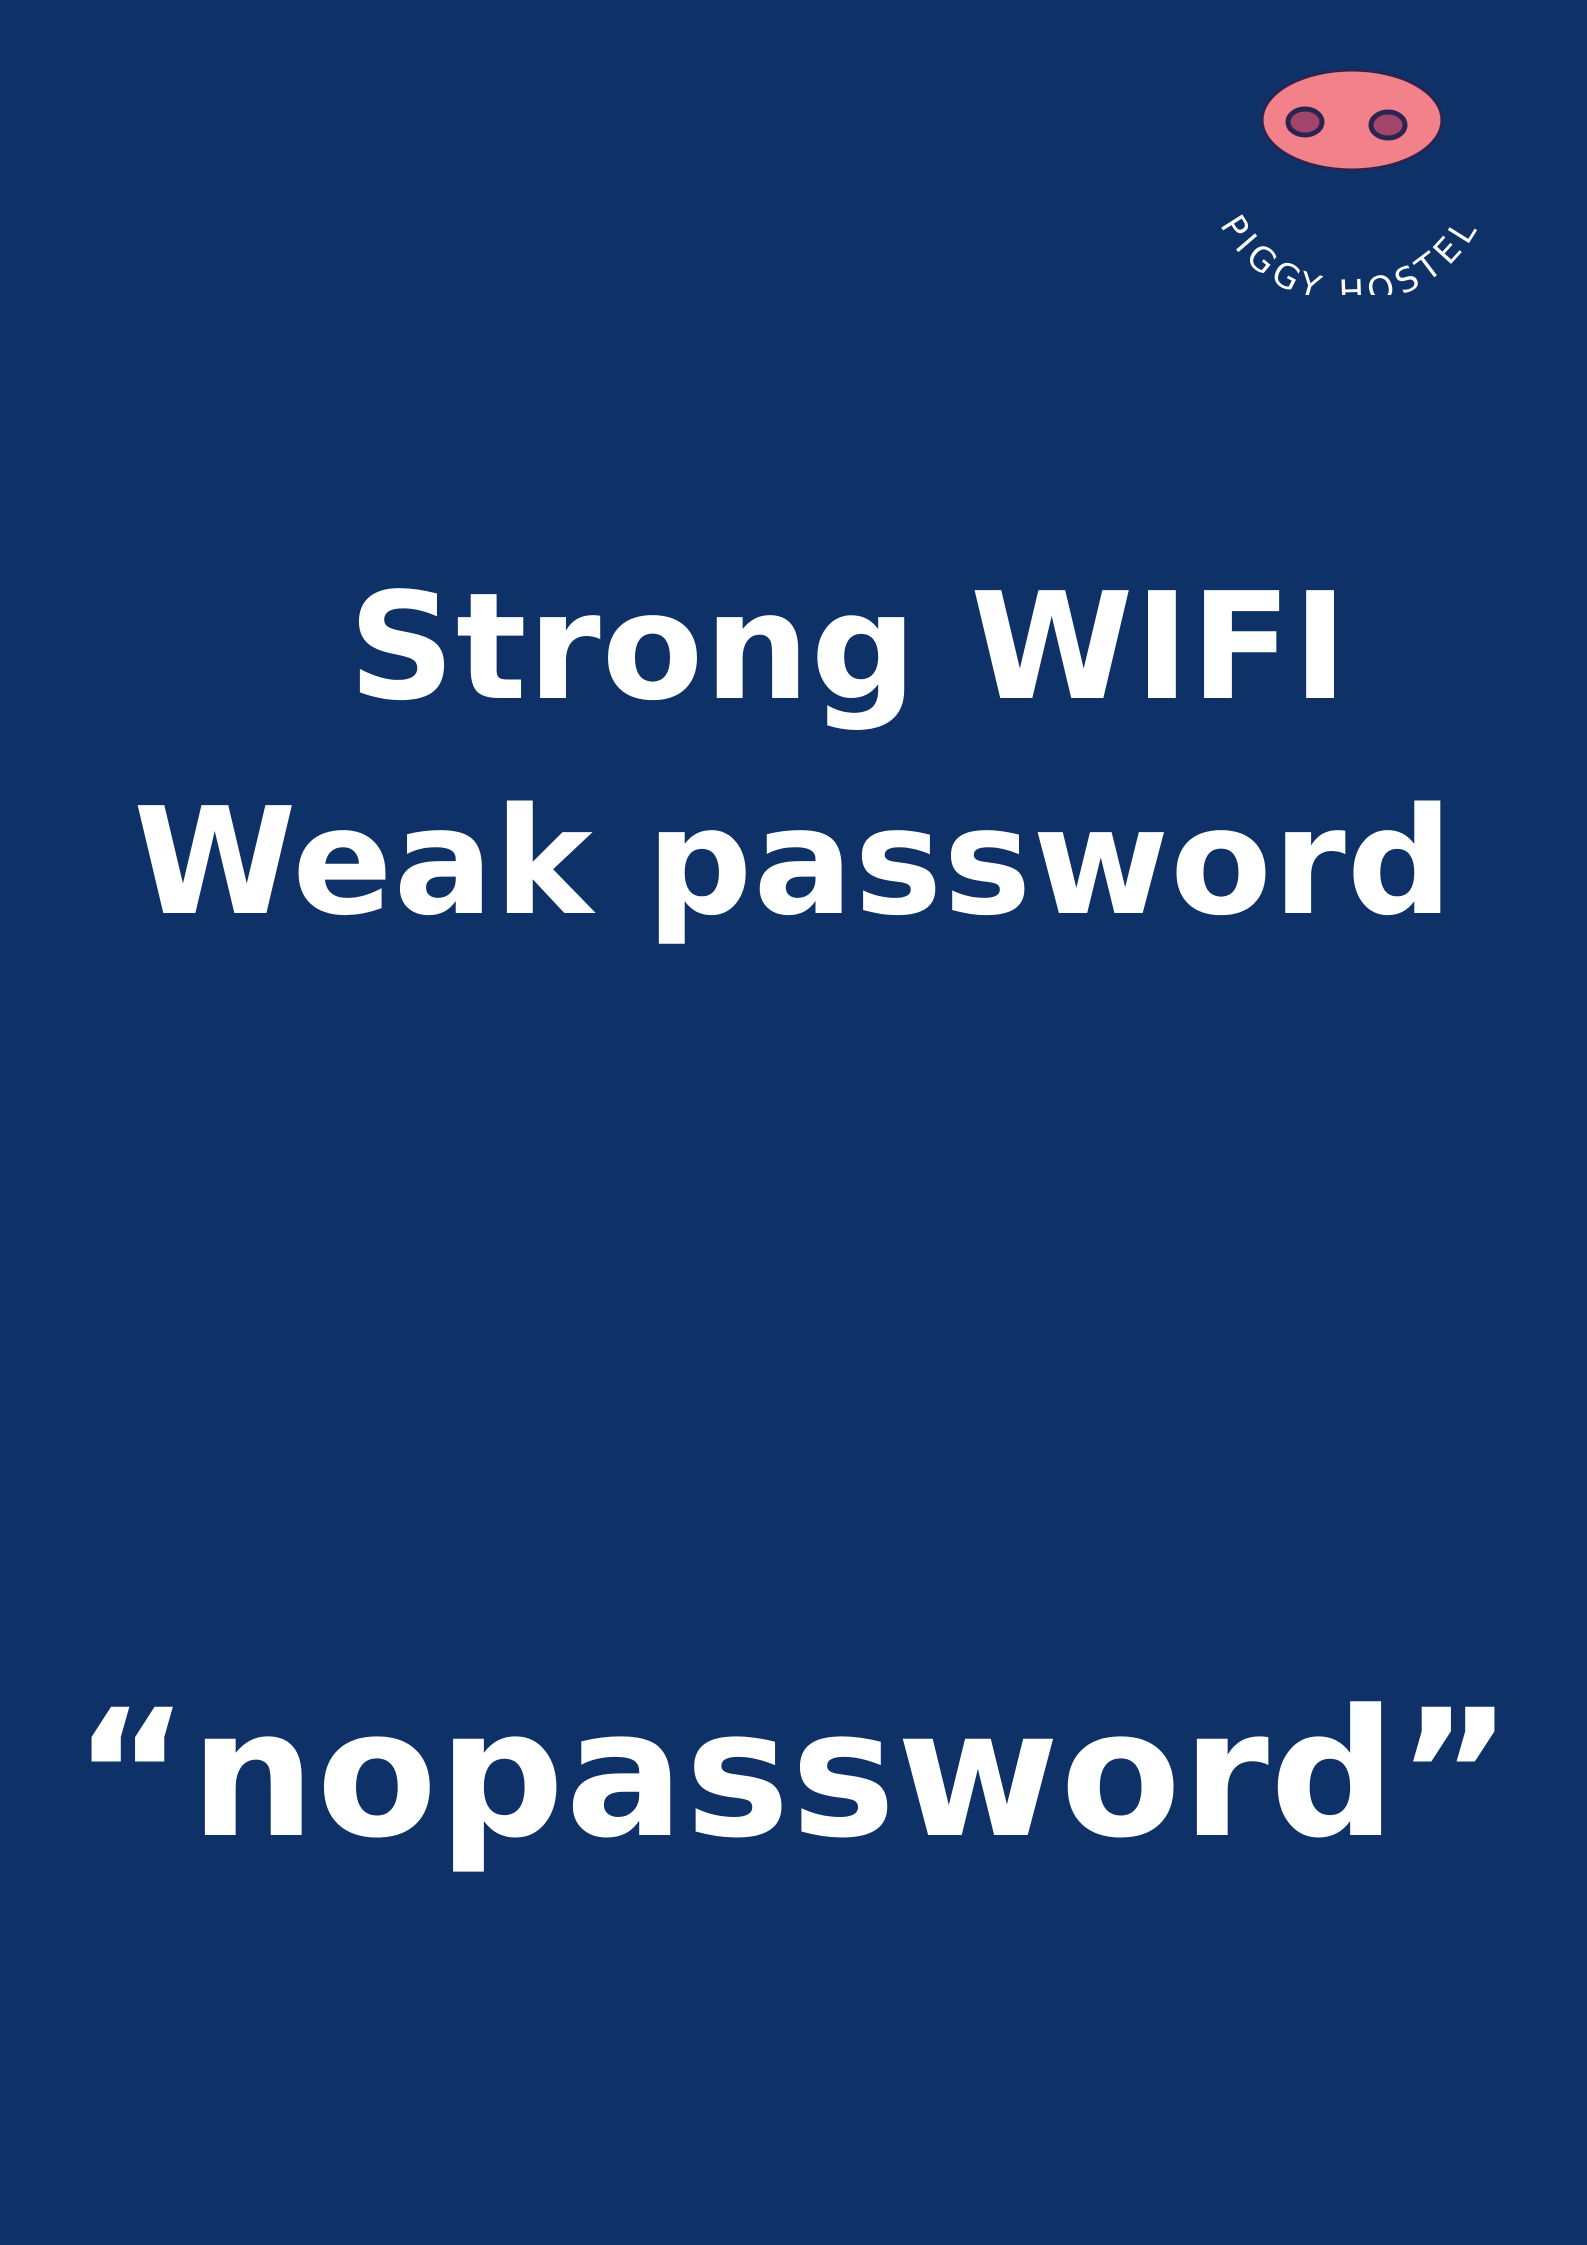 Image resolution: width=1587 pixels, height=2245 pixels. What do you see at coordinates (848, 647) in the screenshot?
I see `headline-line-1: Strong WIFI` at bounding box center [848, 647].